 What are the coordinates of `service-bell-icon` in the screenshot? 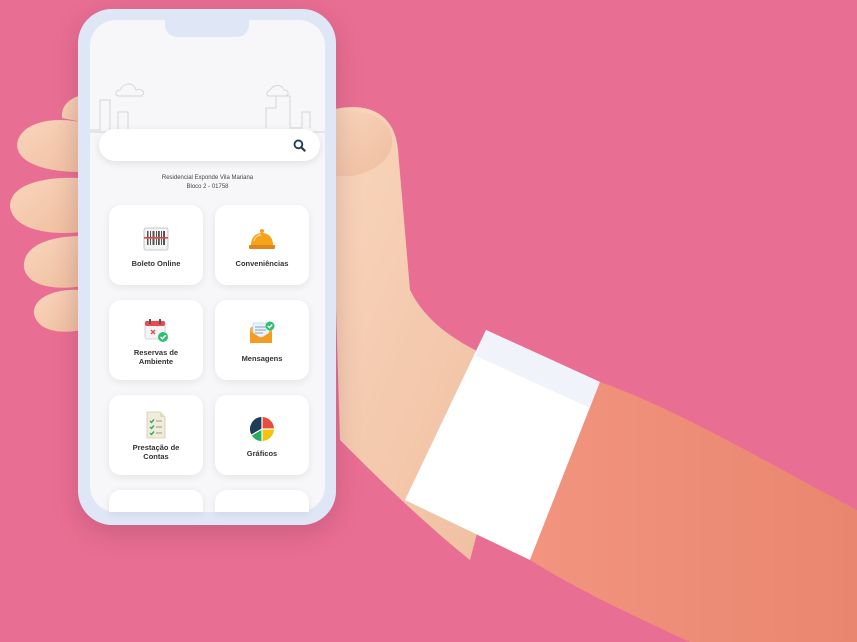 It's located at (262, 239).